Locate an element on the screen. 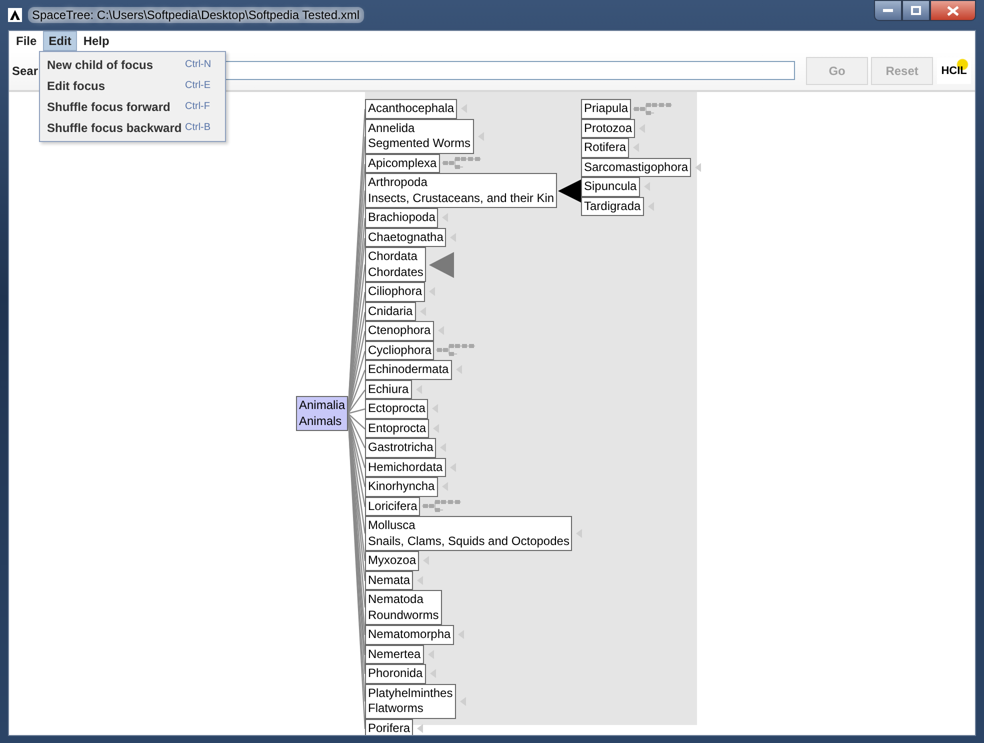  tree-node: Echiura is located at coordinates (388, 389).